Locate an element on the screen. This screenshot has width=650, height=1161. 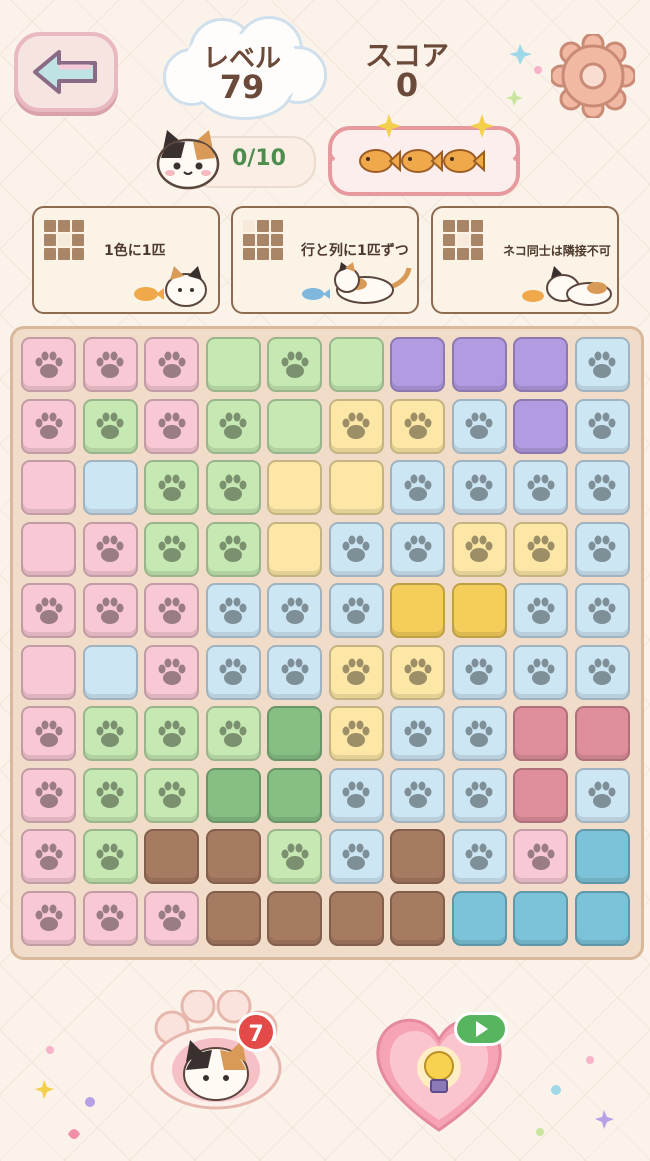
back-button is located at coordinates (66, 72).